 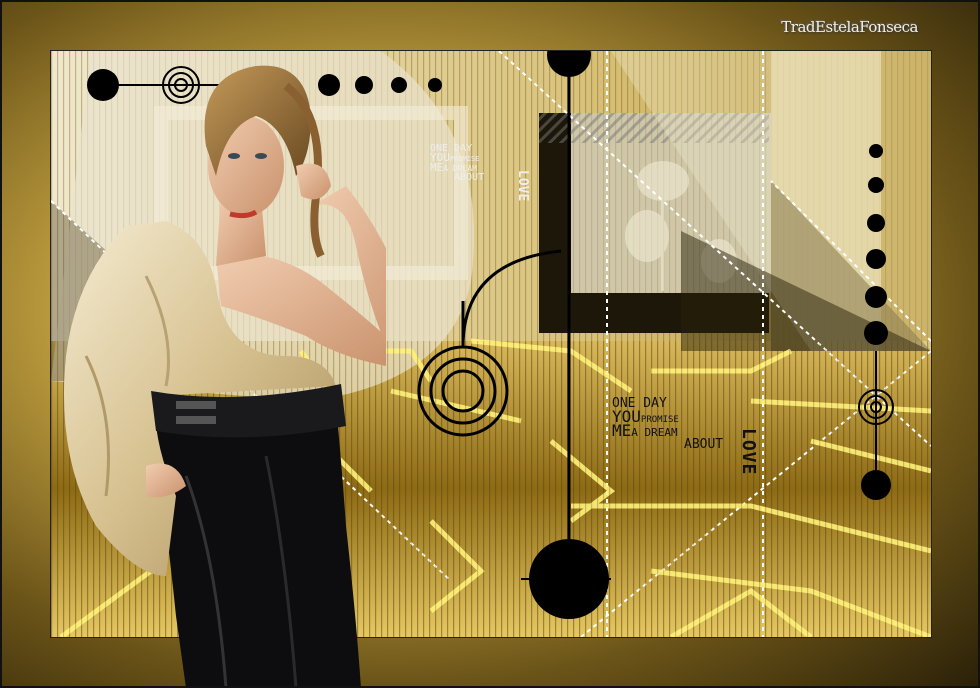 What do you see at coordinates (748, 452) in the screenshot?
I see `love-word-large: LOVE` at bounding box center [748, 452].